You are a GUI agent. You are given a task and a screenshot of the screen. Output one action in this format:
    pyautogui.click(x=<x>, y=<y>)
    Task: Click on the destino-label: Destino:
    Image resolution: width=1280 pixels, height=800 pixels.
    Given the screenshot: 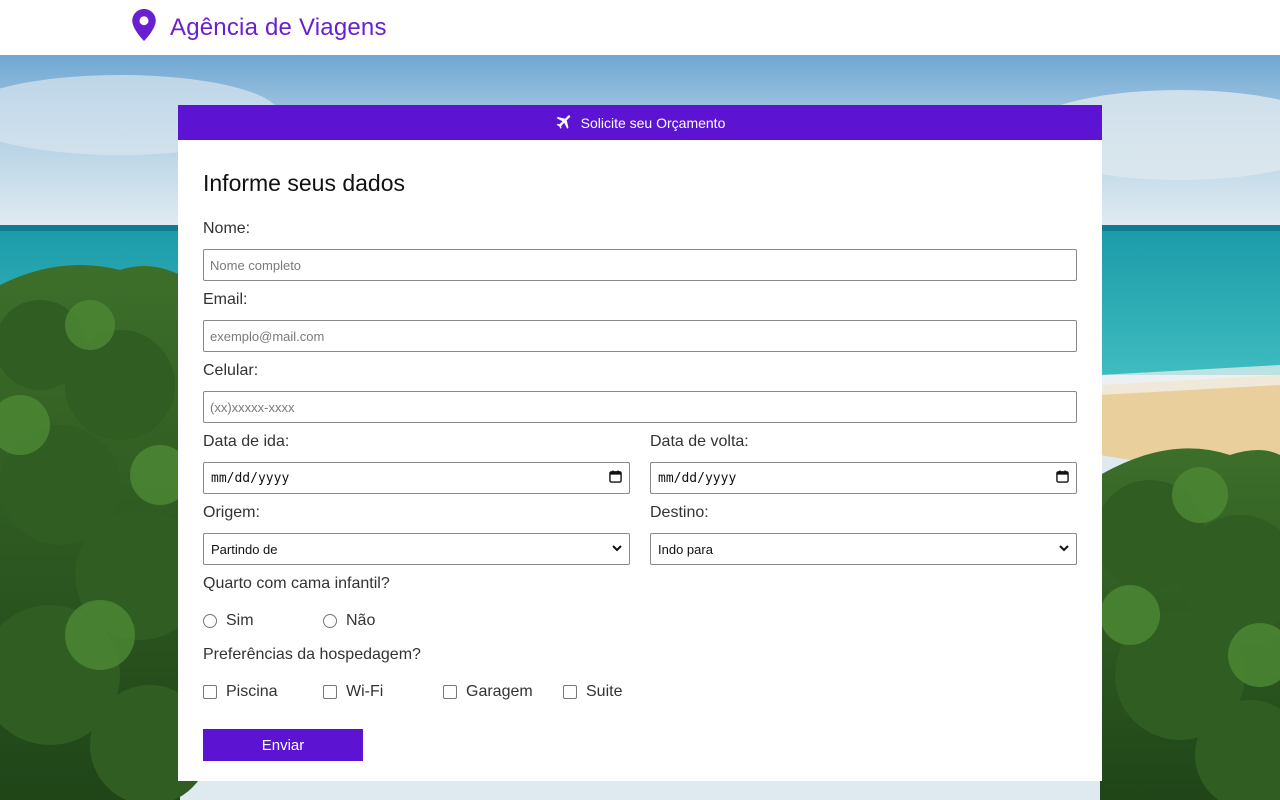 What is the action you would take?
    pyautogui.click(x=679, y=512)
    